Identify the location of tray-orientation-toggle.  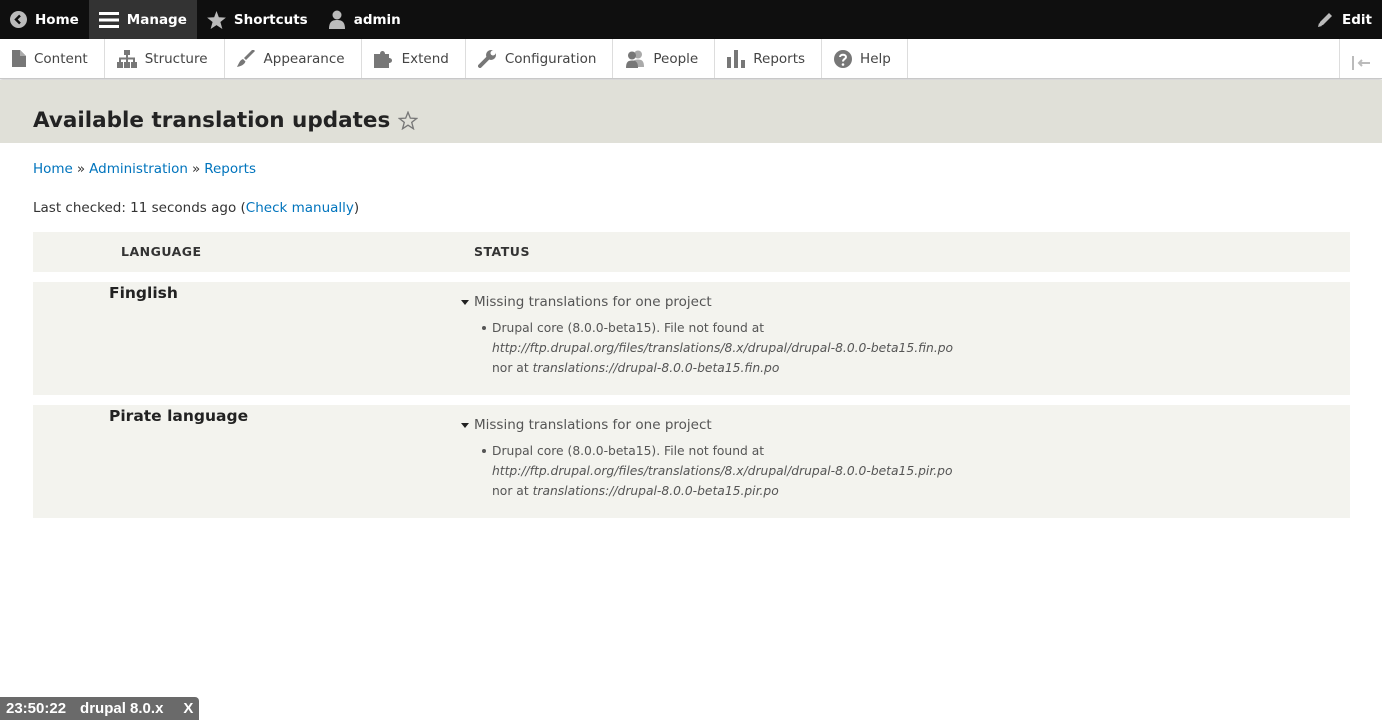
(1360, 58).